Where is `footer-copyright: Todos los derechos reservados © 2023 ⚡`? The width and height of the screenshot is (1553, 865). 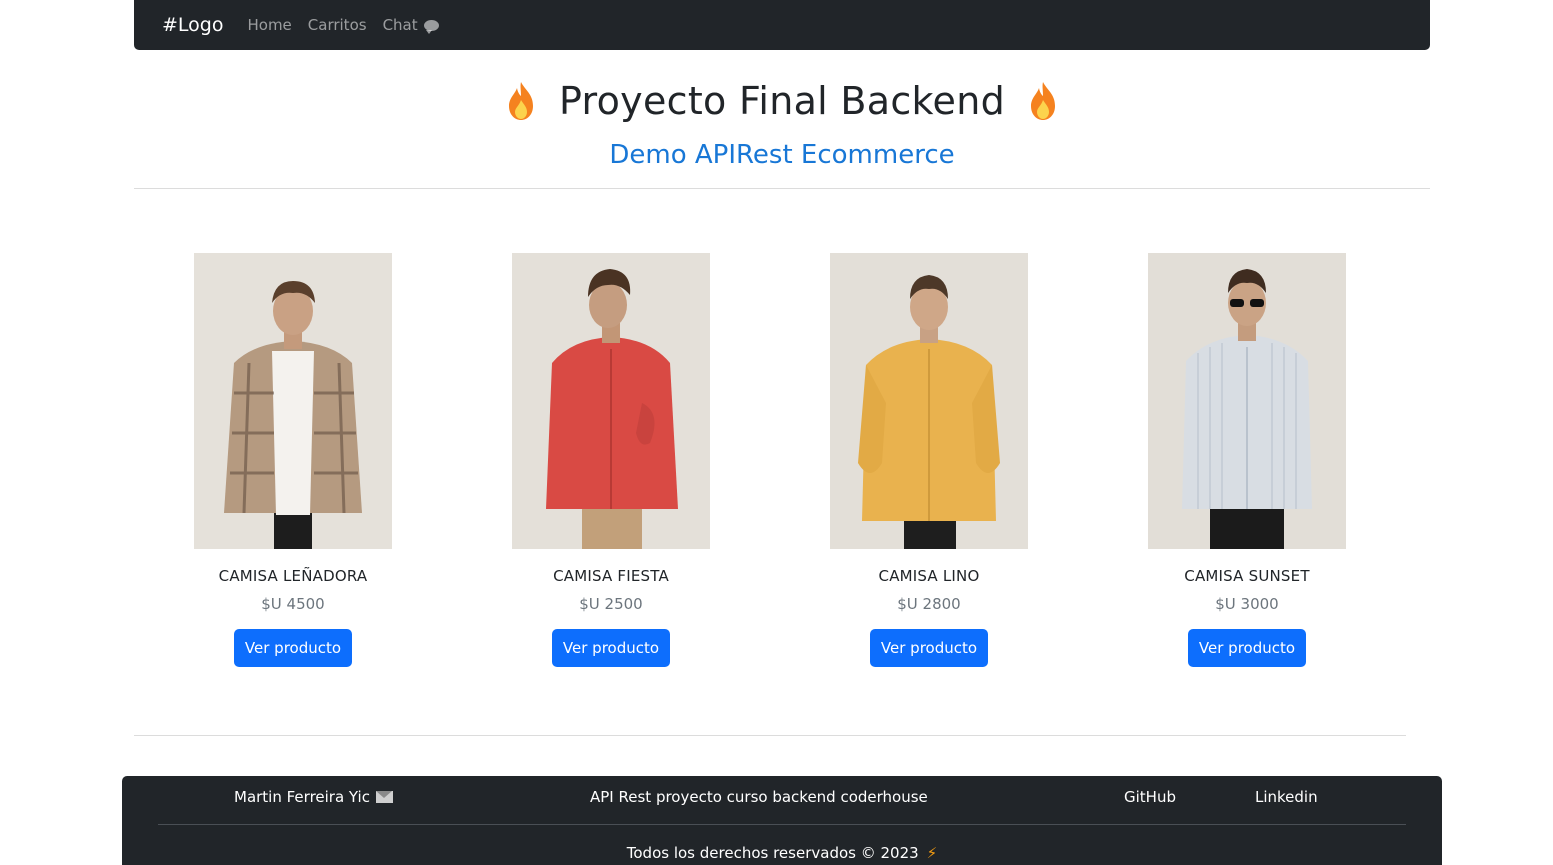
footer-copyright: Todos los derechos reservados © 2023 ⚡ is located at coordinates (782, 853).